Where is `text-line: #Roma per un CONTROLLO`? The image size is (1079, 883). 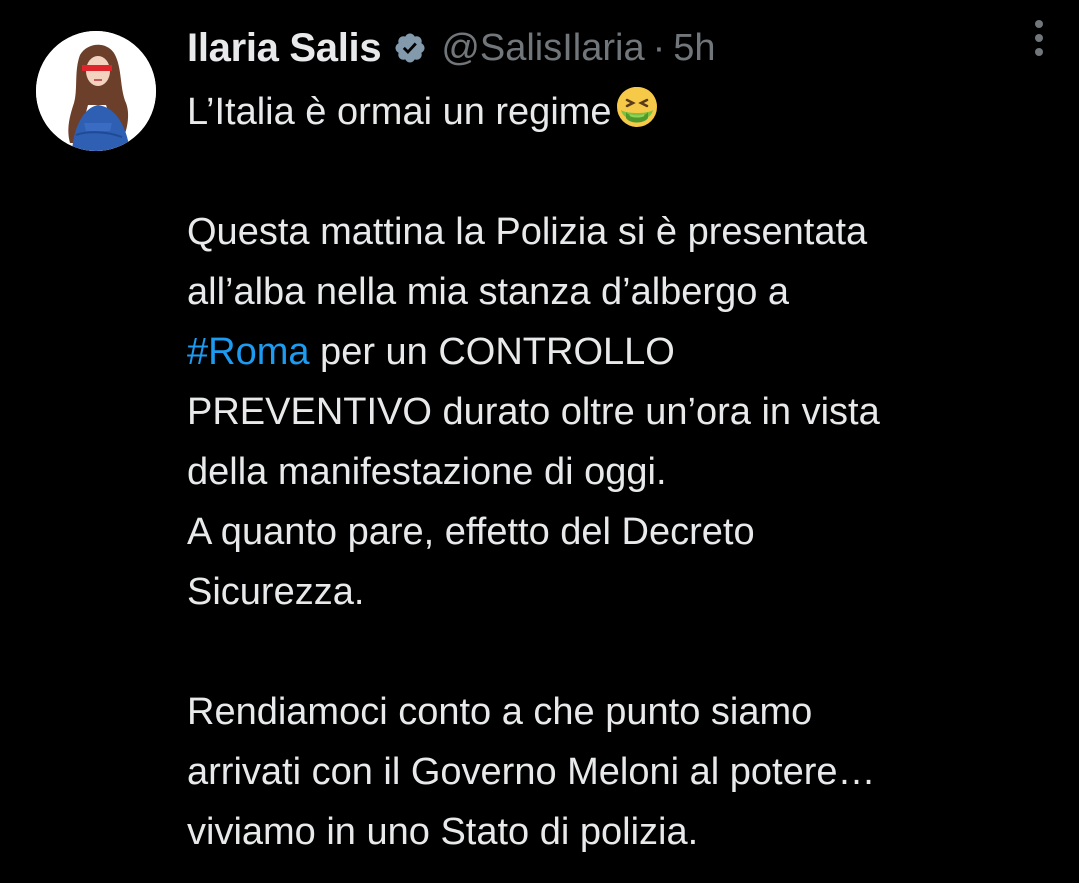
text-line: #Roma per un CONTROLLO is located at coordinates (627, 352).